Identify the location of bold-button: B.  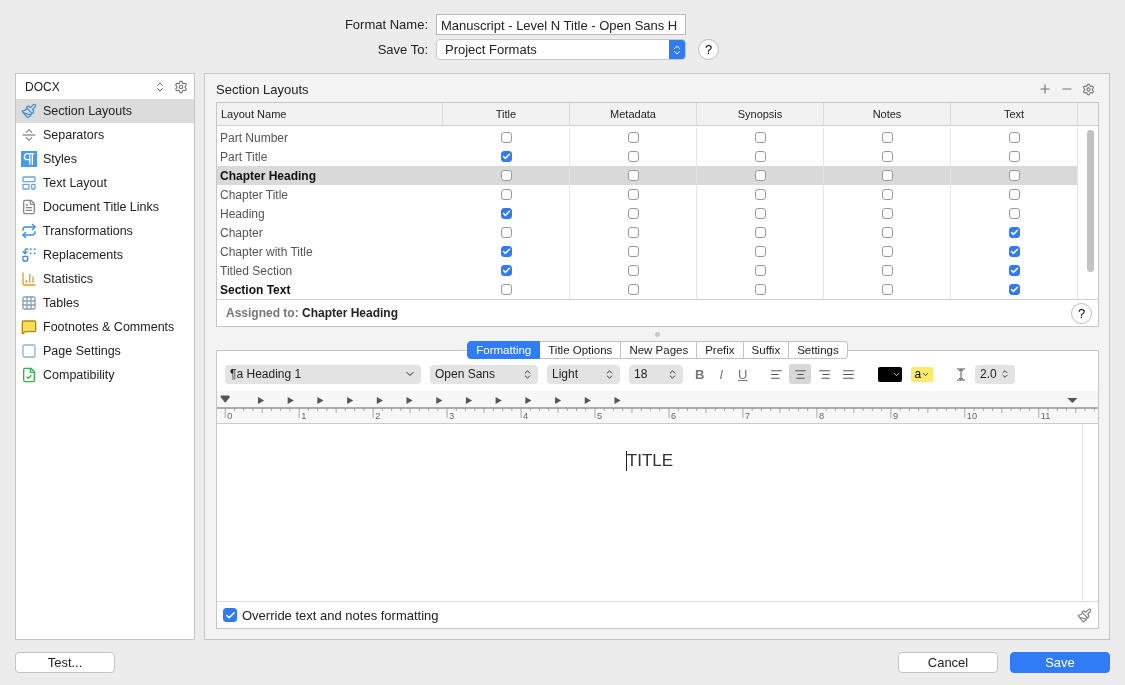
(700, 374).